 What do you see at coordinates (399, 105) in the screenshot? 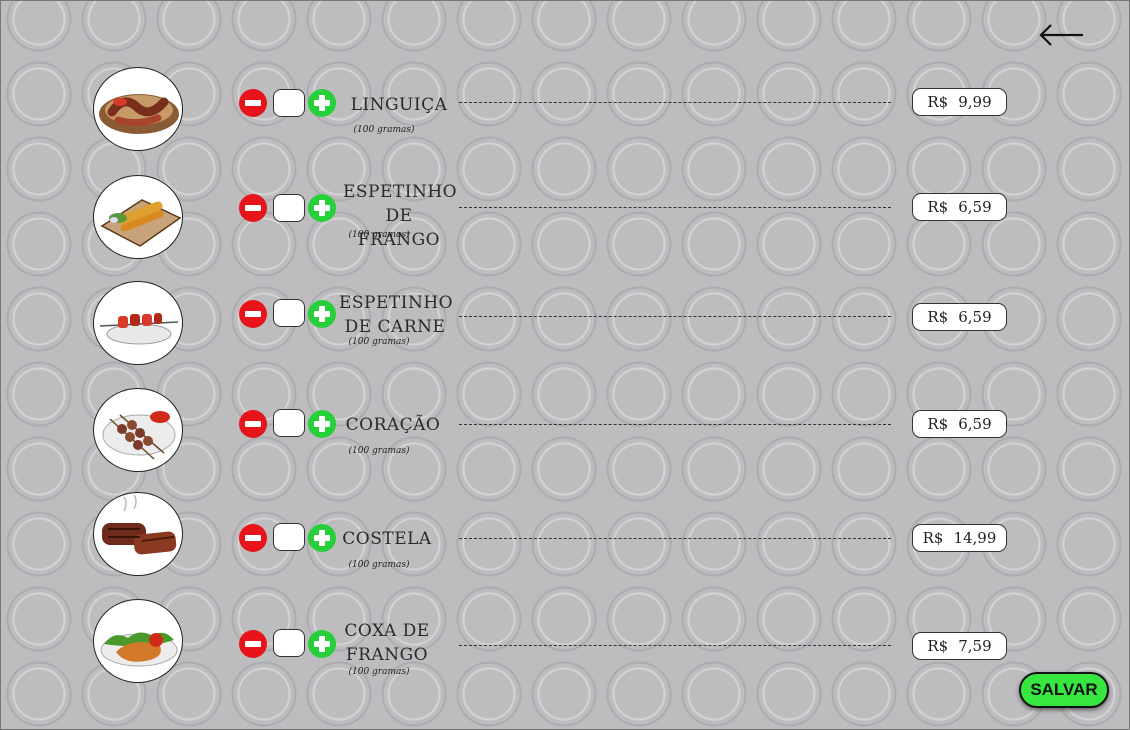
I see `item-name: LINGUIÇA` at bounding box center [399, 105].